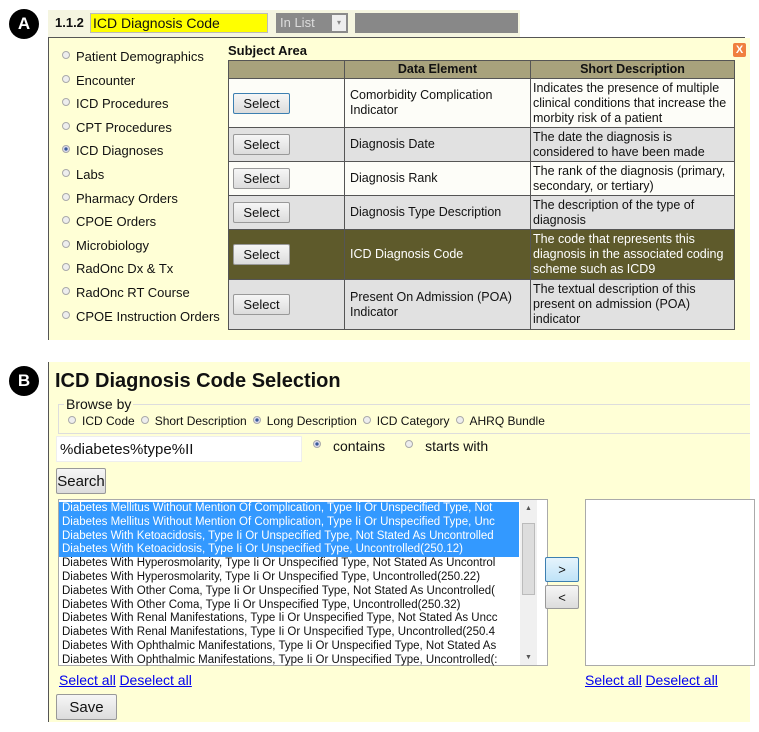 The width and height of the screenshot is (759, 732). I want to click on data-element-cell: Present On Admission (POA) Indicator, so click(437, 304).